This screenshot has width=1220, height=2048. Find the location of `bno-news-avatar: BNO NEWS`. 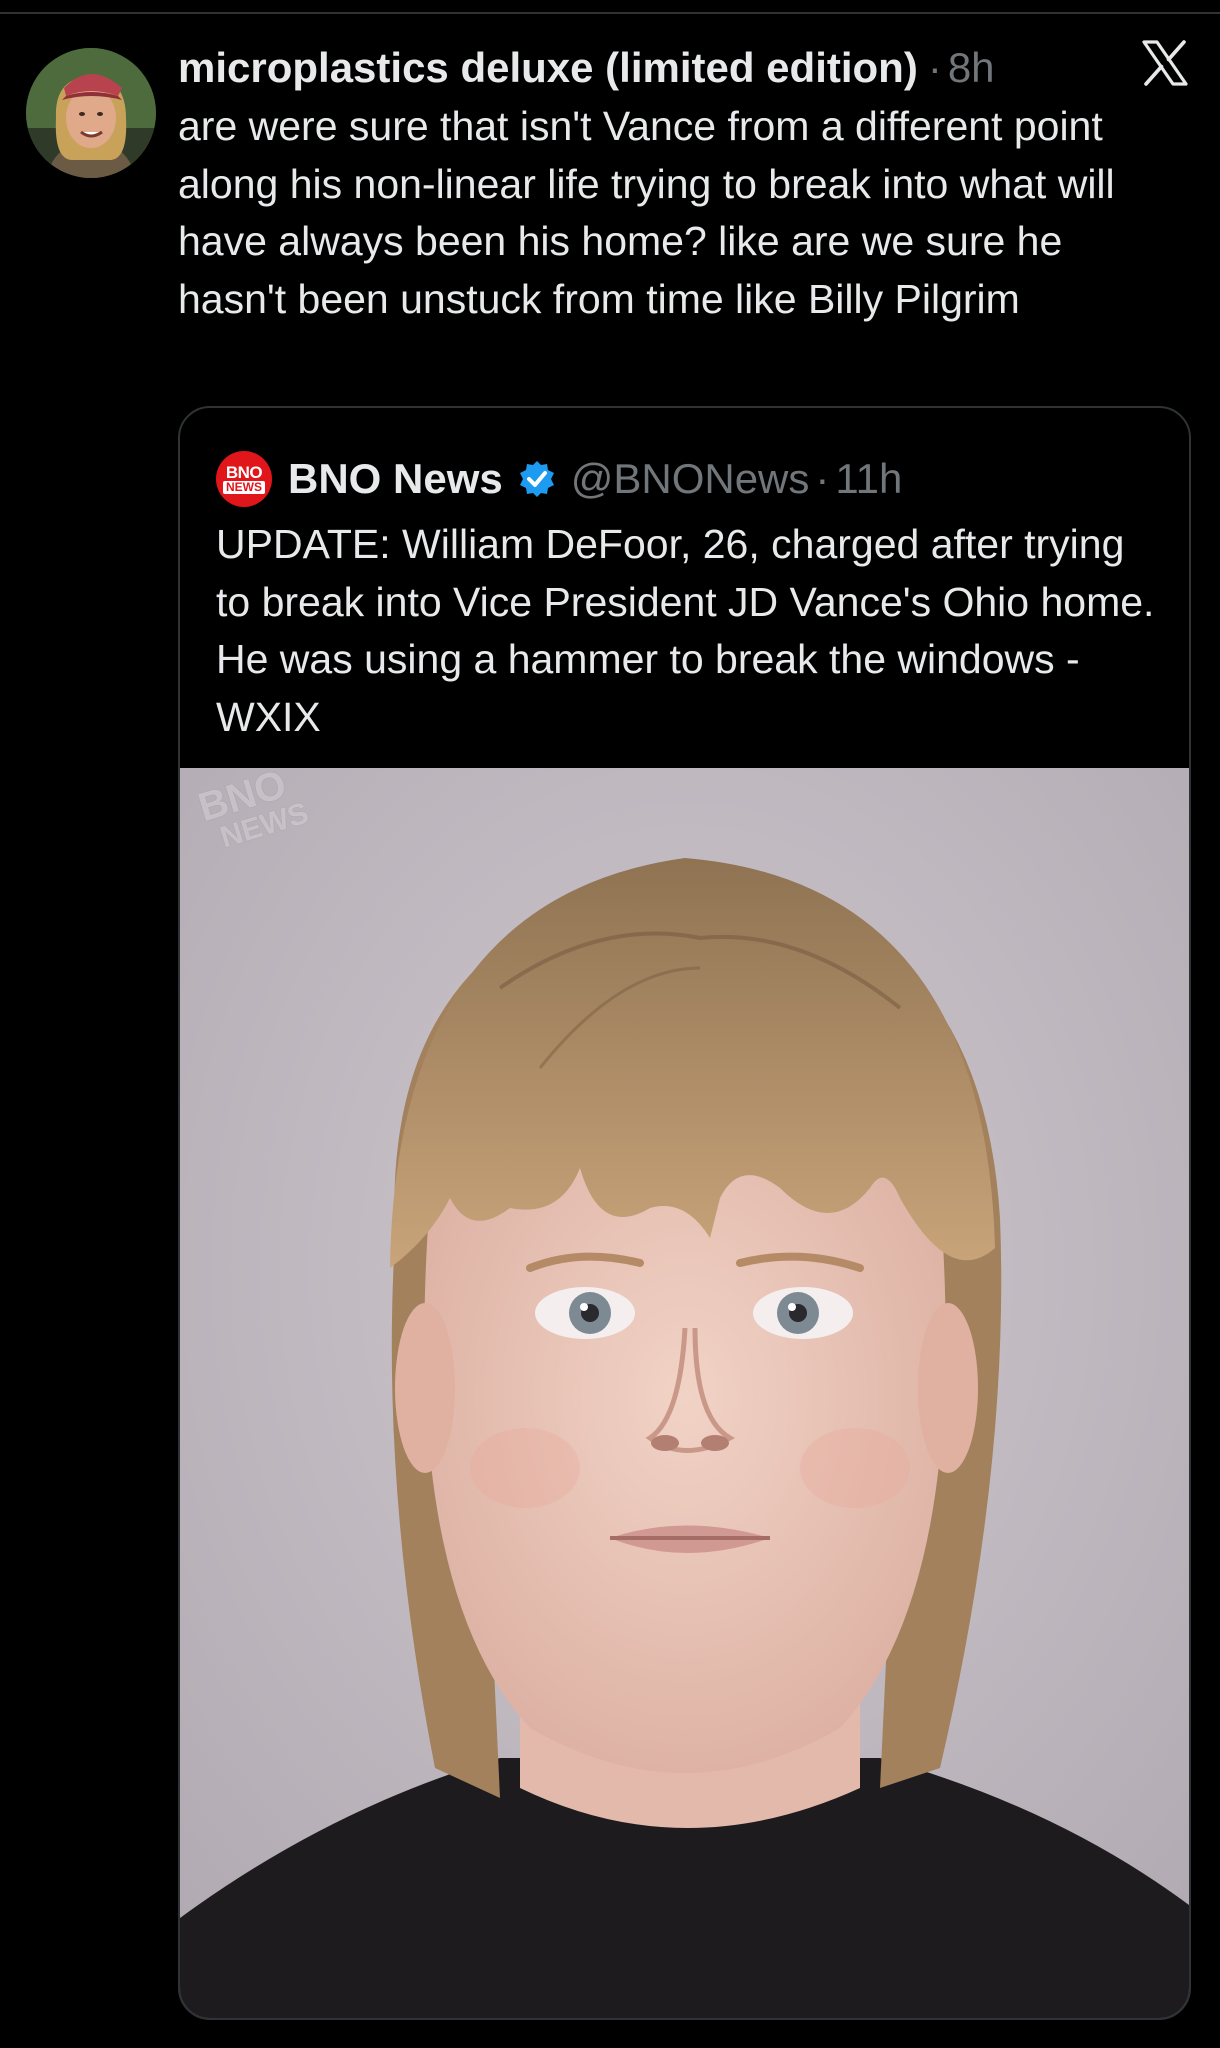

bno-news-avatar: BNO NEWS is located at coordinates (244, 479).